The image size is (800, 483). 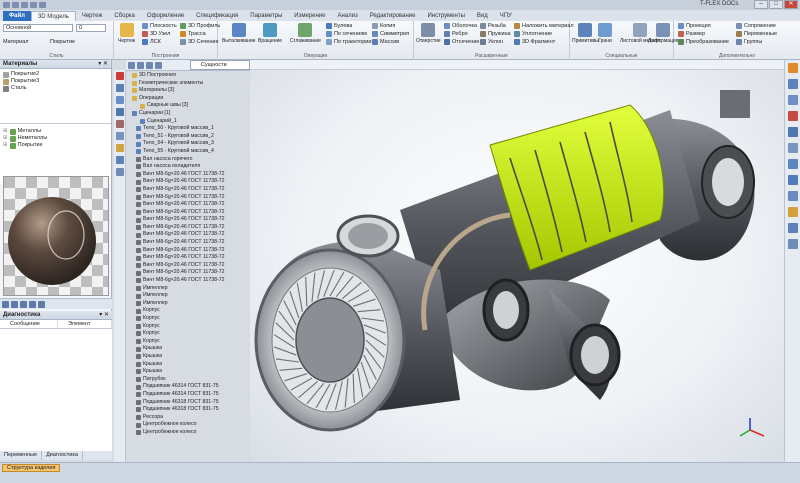 I want to click on array-button: Массив, so click(x=385, y=42).